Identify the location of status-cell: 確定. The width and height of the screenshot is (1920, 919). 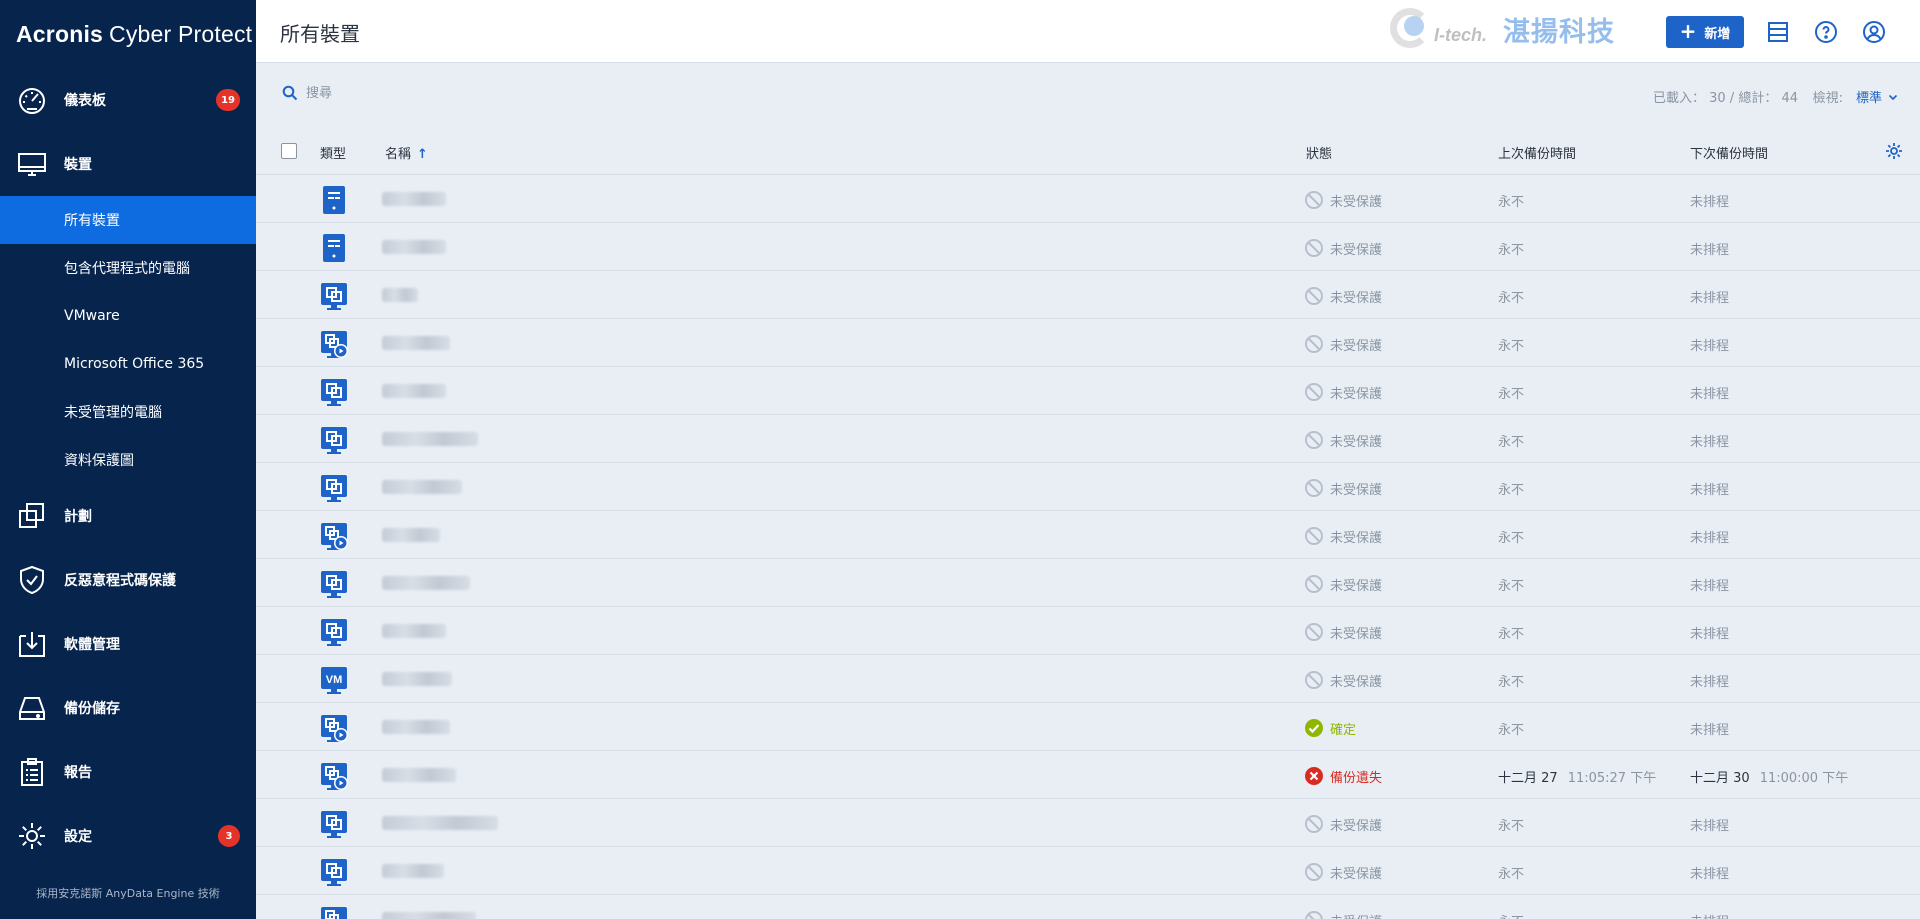
(1330, 728).